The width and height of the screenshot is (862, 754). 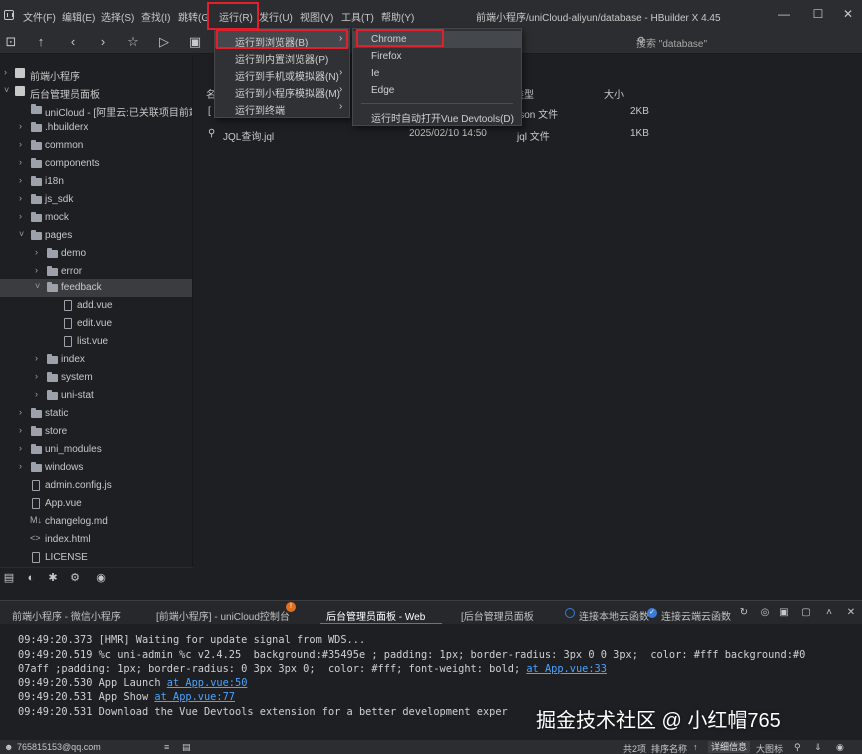 What do you see at coordinates (193, 16) in the screenshot?
I see `menu-goto: 跳转(G` at bounding box center [193, 16].